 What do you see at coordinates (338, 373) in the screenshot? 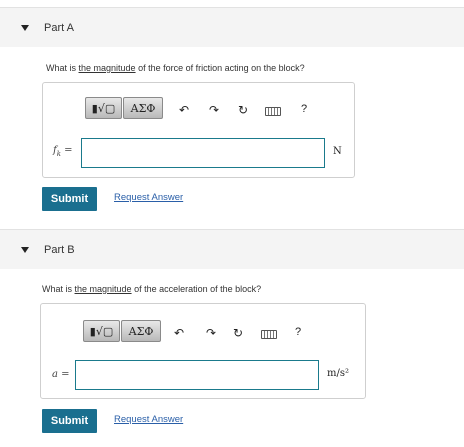
I see `part-b-unit: m/s²` at bounding box center [338, 373].